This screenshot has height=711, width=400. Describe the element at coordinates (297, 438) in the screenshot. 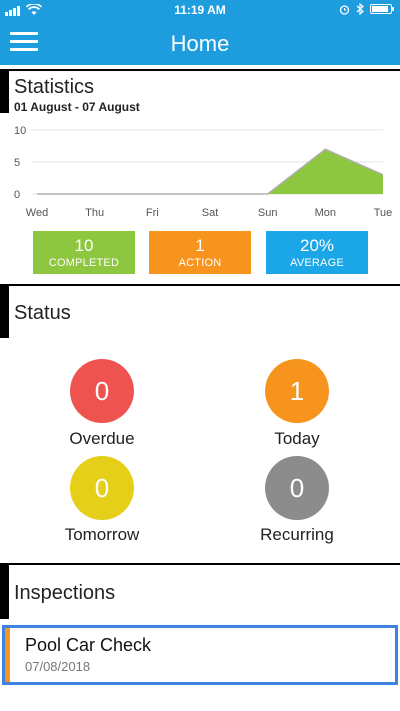

I see `today-label: Today` at that location.